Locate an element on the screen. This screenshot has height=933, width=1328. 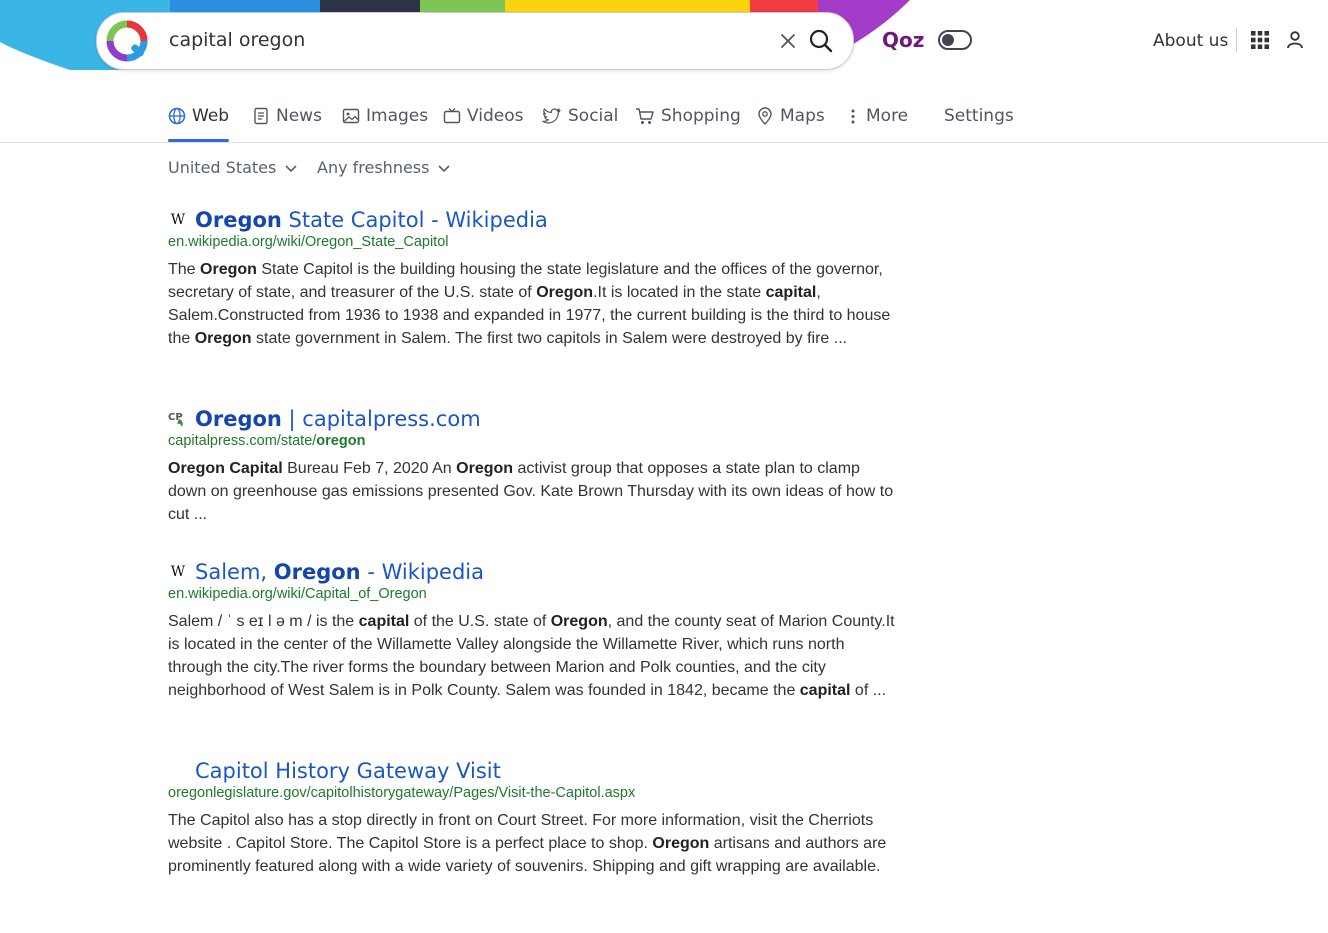
result-title: W Salem, Oregon - Wikipedia is located at coordinates (533, 572).